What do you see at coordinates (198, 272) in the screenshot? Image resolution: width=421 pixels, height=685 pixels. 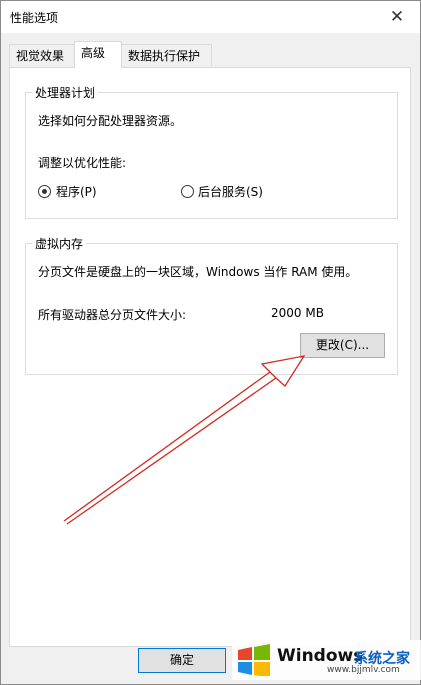 I see `paging-file-description: 分页文件是硬盘上的一块区域，Windows 当作 RAM 使用。` at bounding box center [198, 272].